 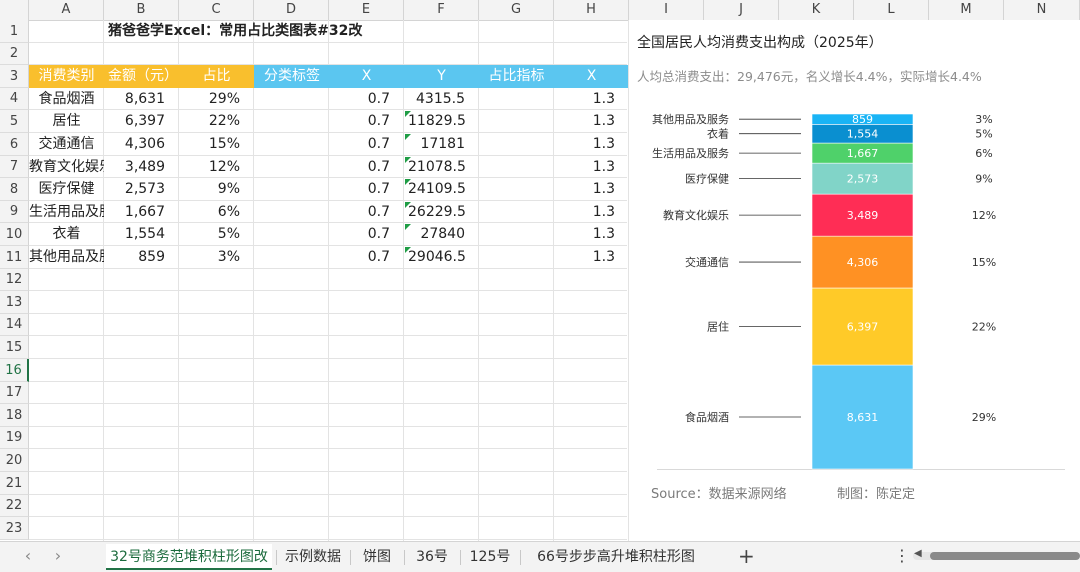 I want to click on table-cell-cat: 生活用品及服务, so click(x=66, y=212).